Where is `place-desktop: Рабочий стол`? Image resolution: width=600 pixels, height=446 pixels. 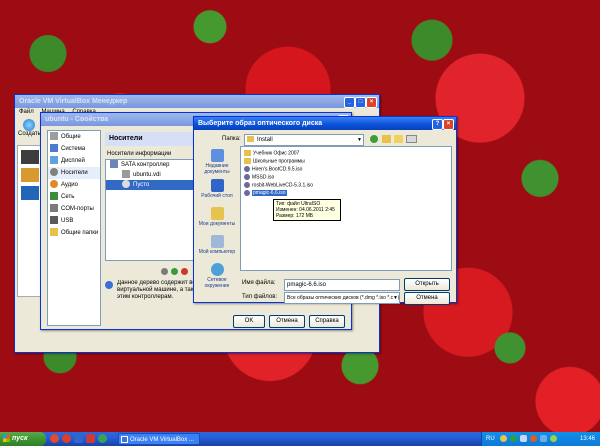 place-desktop: Рабочий стол is located at coordinates (217, 189).